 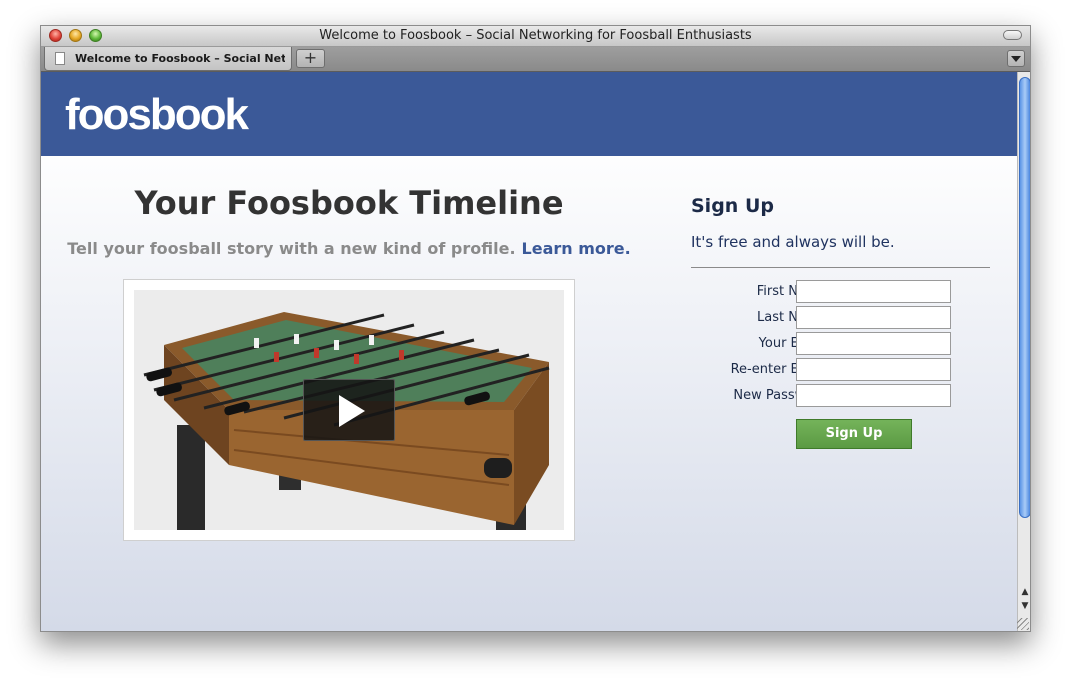 What do you see at coordinates (873, 317) in the screenshot?
I see `last-name-input` at bounding box center [873, 317].